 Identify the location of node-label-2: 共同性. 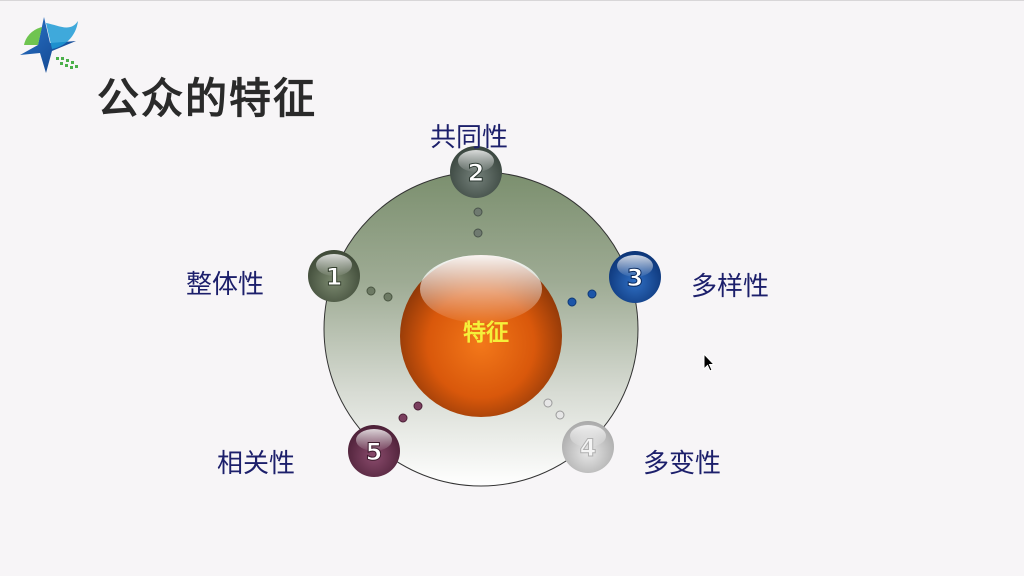
(469, 138).